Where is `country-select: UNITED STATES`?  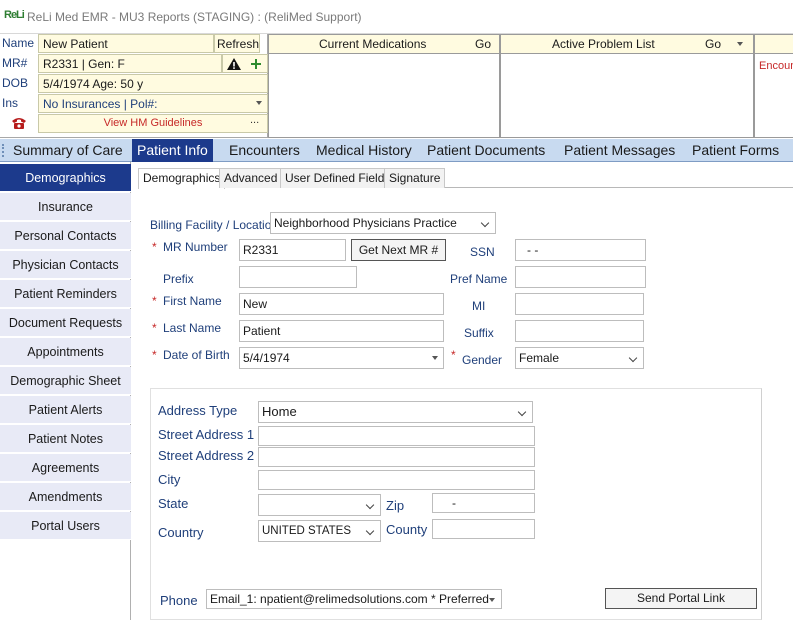
country-select: UNITED STATES is located at coordinates (319, 531).